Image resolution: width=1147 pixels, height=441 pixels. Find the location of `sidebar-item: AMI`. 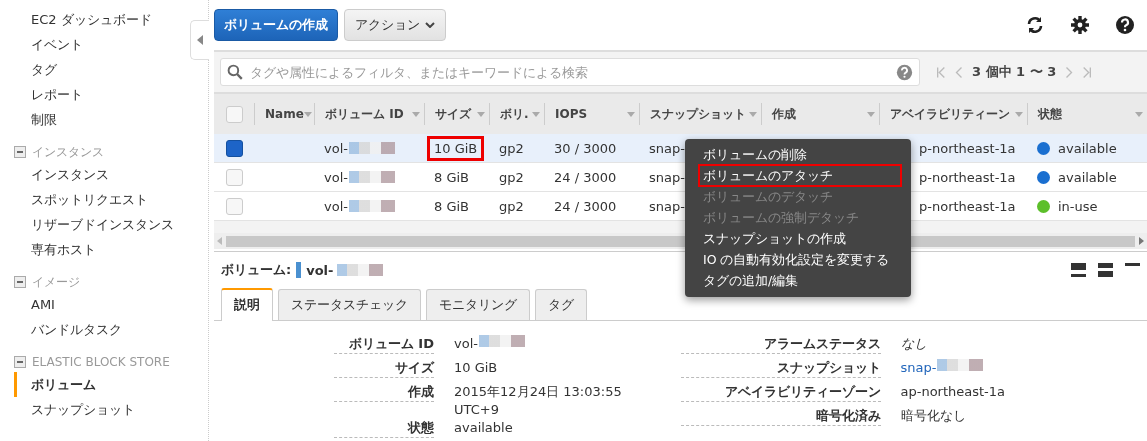

sidebar-item: AMI is located at coordinates (92, 304).